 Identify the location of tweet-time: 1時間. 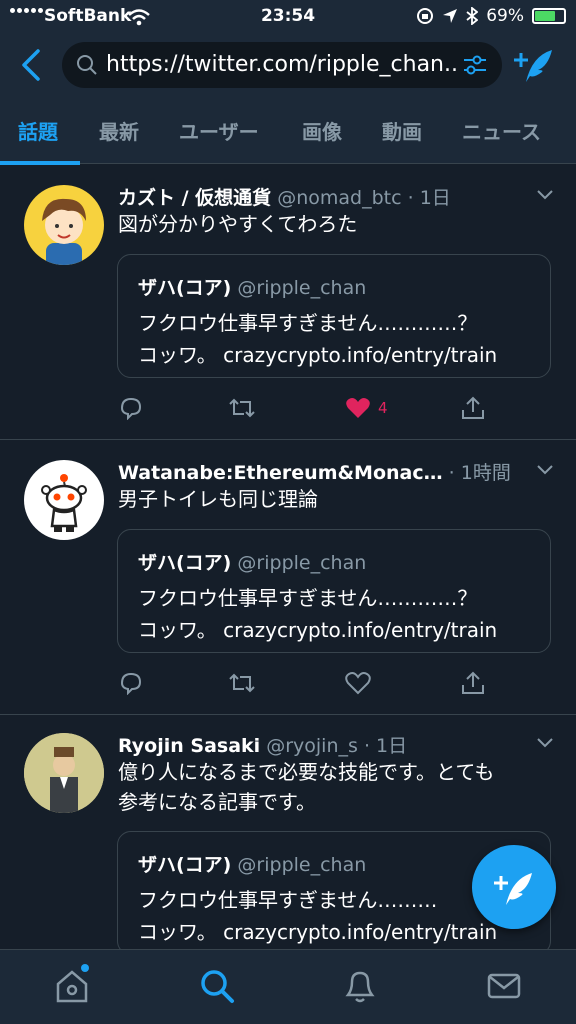
(485, 473).